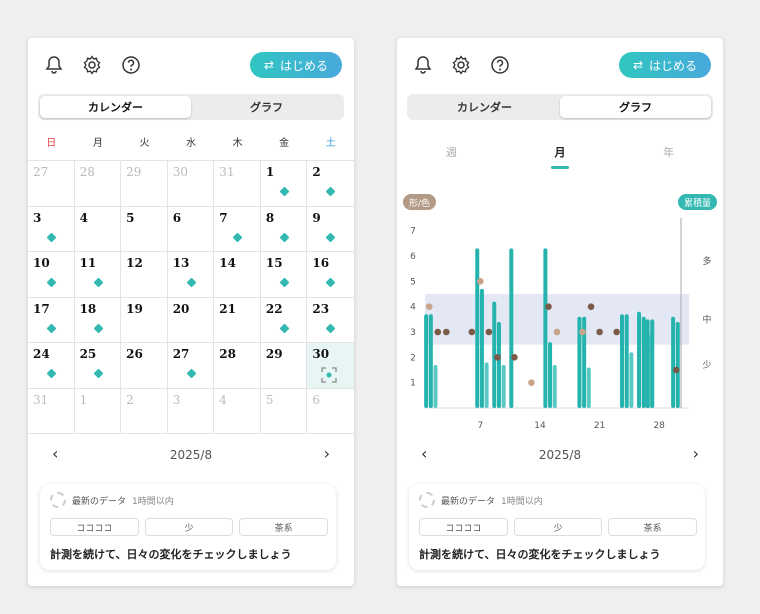 Image resolution: width=760 pixels, height=614 pixels. Describe the element at coordinates (316, 217) in the screenshot. I see `day-number: 9` at that location.